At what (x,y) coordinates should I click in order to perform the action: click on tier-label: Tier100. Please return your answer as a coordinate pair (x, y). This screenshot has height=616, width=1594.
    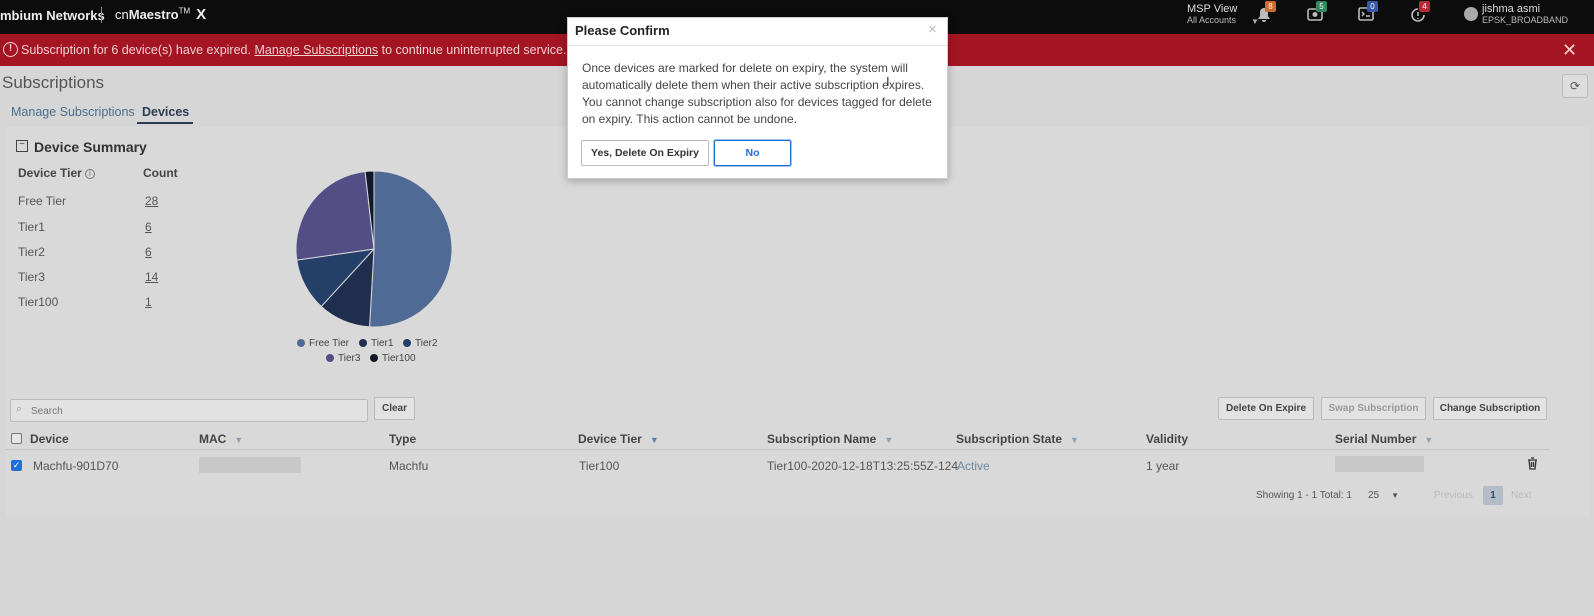
    Looking at the image, I should click on (38, 302).